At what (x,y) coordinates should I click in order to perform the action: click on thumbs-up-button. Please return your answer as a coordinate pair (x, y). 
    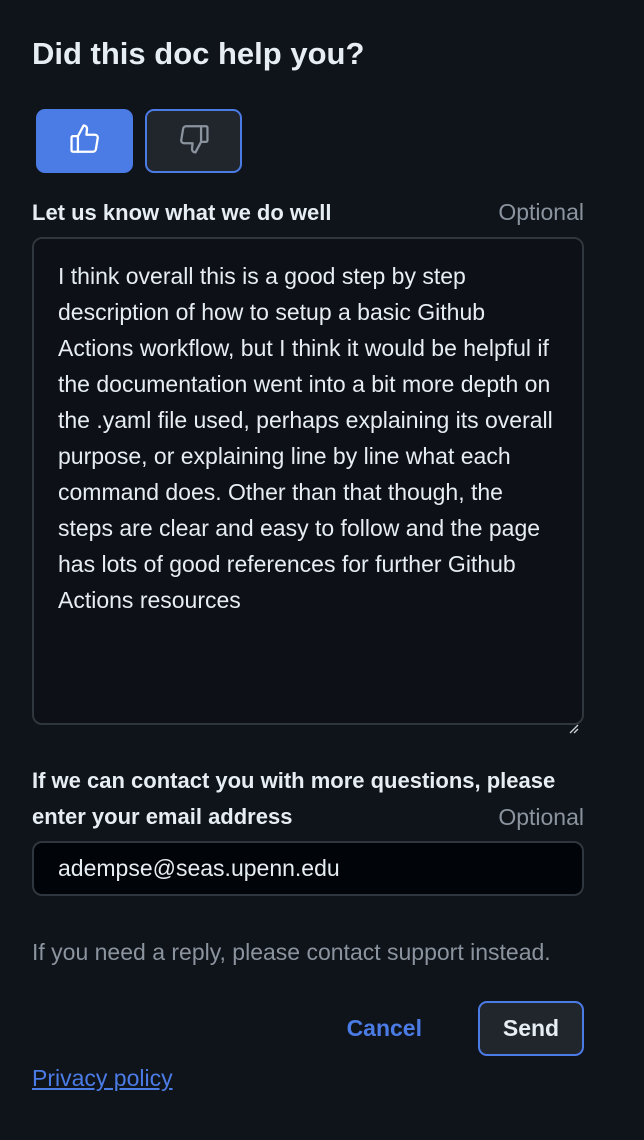
    Looking at the image, I should click on (84, 141).